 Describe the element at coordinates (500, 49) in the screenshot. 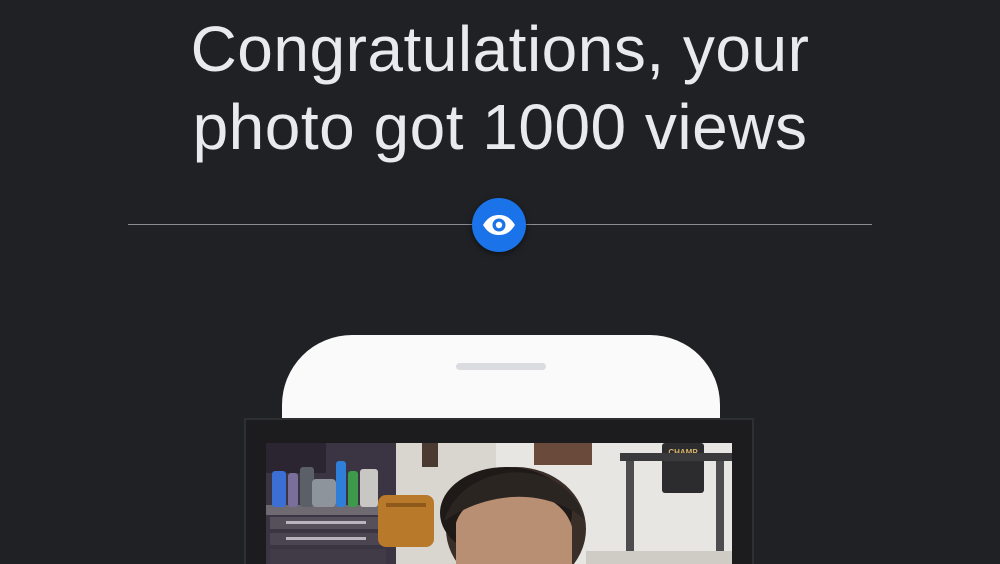

I see `headline-line-1: Congratulations, your` at that location.